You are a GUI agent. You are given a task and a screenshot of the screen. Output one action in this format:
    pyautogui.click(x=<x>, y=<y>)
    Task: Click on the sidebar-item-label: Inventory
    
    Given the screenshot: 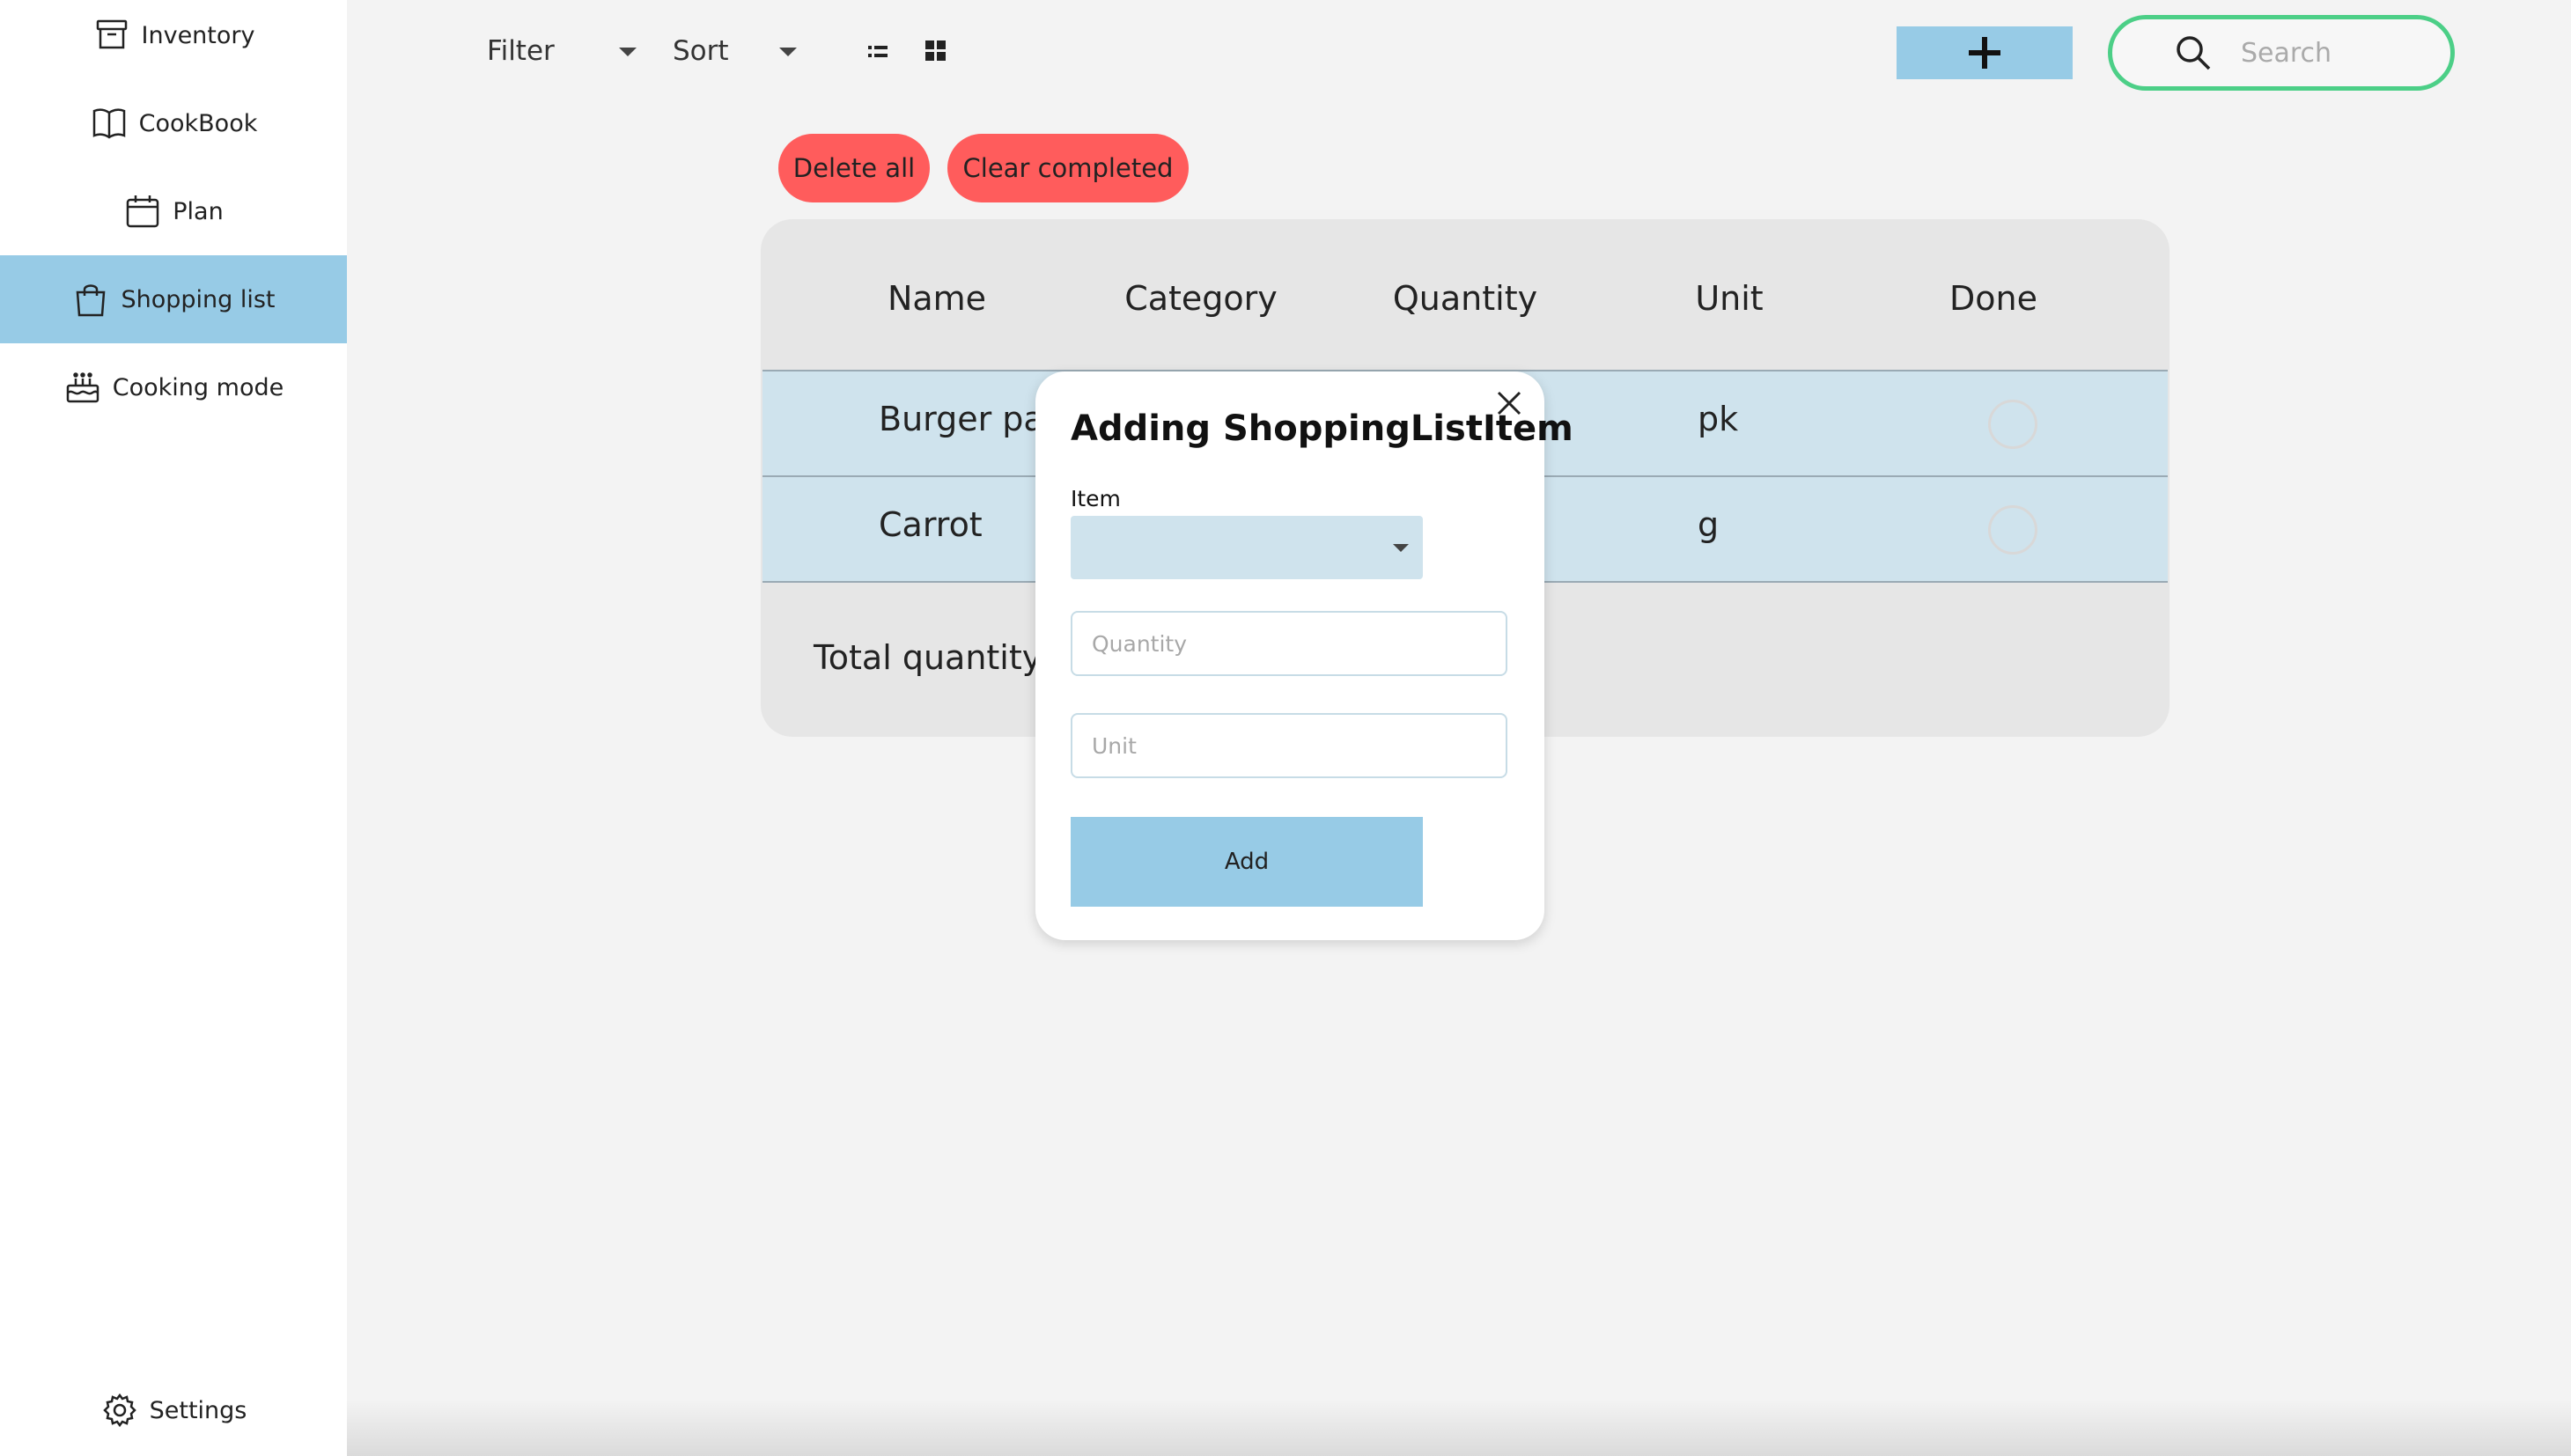 What is the action you would take?
    pyautogui.click(x=198, y=35)
    